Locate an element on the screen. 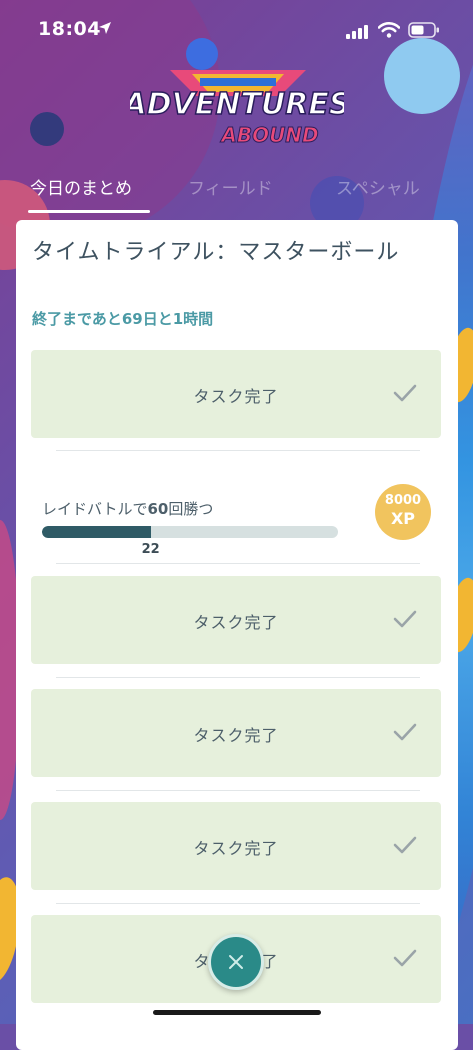 The image size is (473, 1050). adventures-abound-logo: ADVENTURES ABOUND is located at coordinates (236, 107).